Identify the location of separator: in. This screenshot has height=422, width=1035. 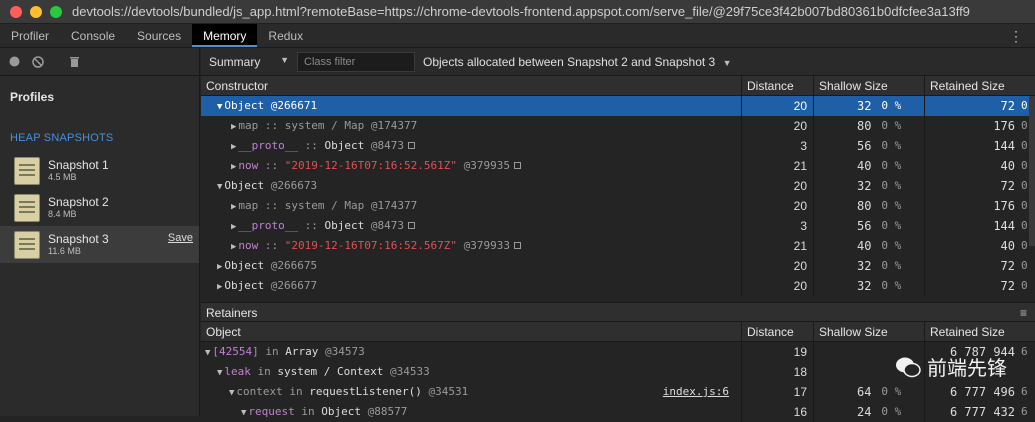
(296, 391).